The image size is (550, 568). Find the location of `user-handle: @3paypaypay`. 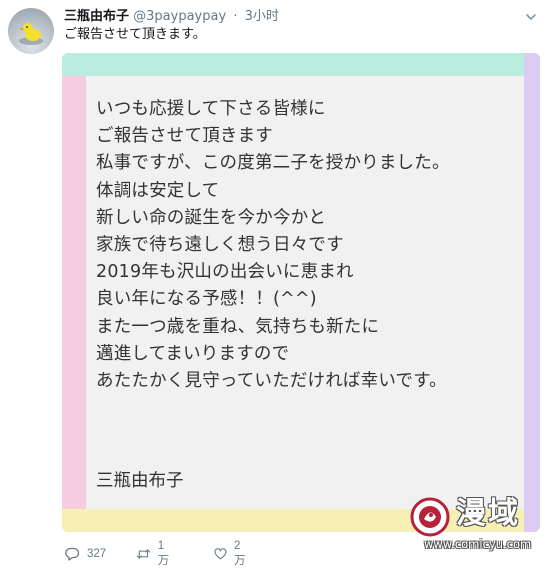

user-handle: @3paypaypay is located at coordinates (179, 16).